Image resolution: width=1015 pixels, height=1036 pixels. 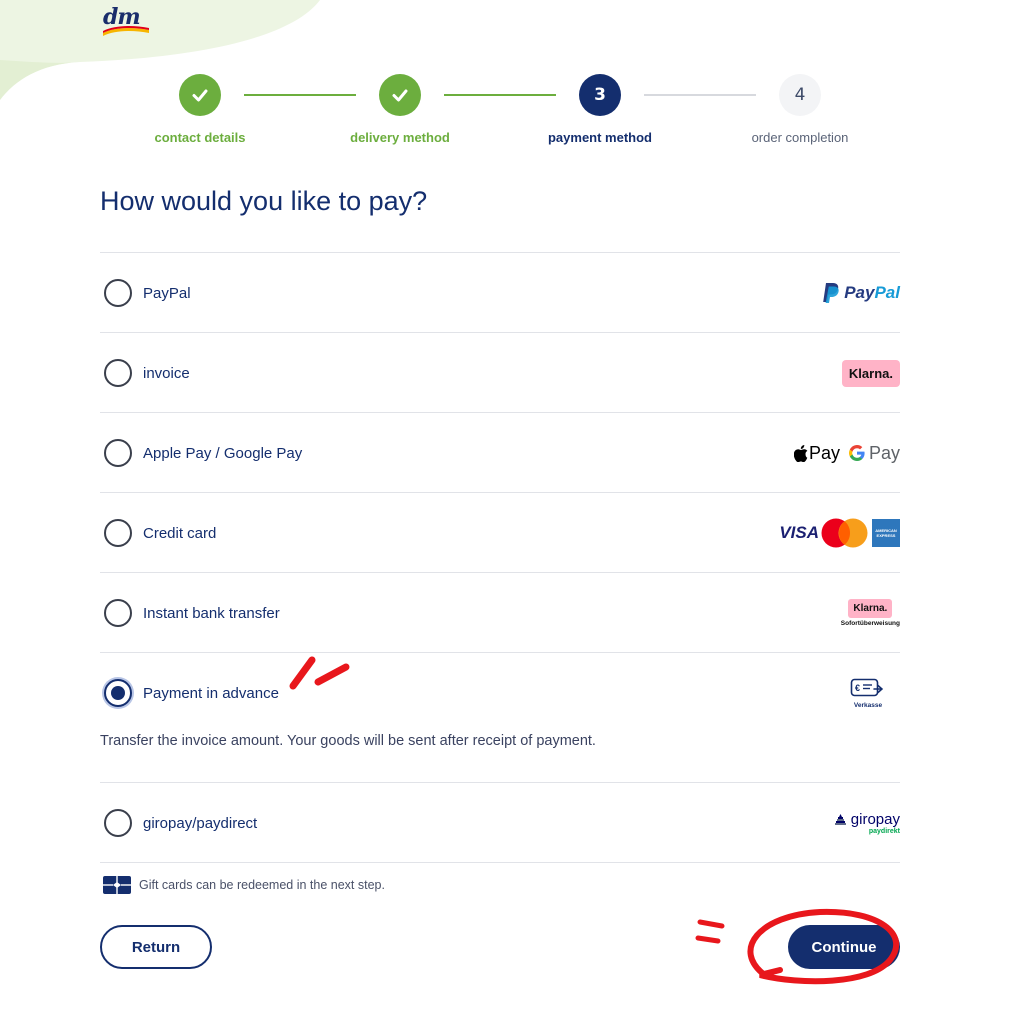 I want to click on visa-mastercard-amex-logo: VISA AMERICAN EXPRESS, so click(x=839, y=533).